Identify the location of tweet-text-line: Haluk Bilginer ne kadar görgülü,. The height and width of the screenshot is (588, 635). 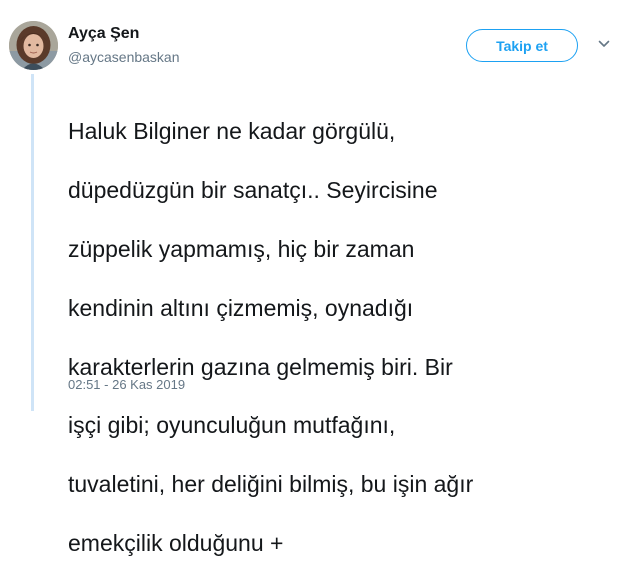
(232, 131).